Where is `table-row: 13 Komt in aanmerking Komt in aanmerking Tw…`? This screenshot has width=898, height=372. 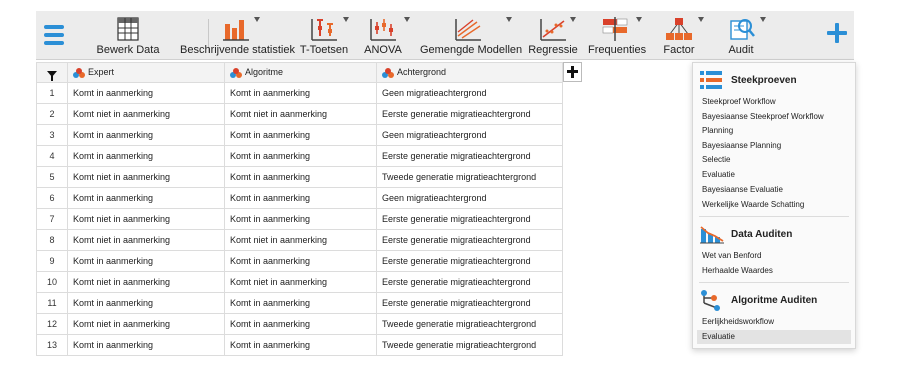 table-row: 13 Komt in aanmerking Komt in aanmerking Tw… is located at coordinates (299, 345).